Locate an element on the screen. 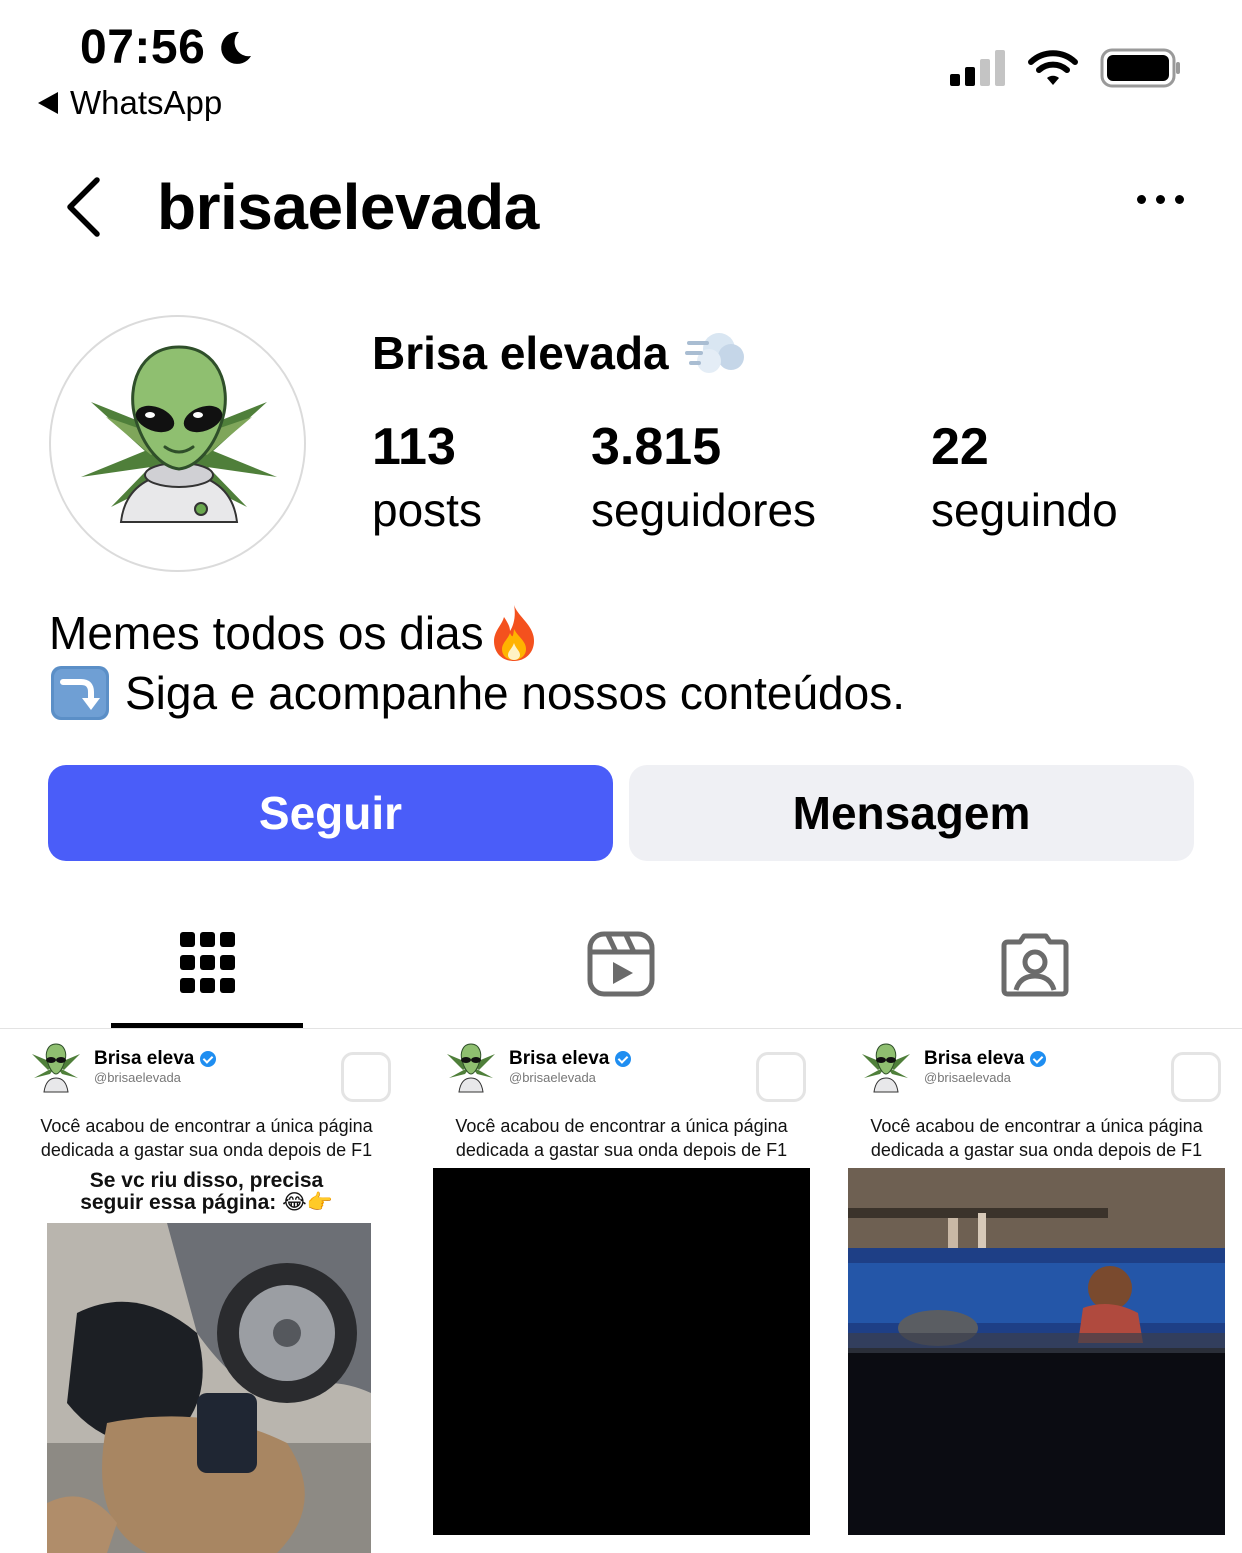 The height and width of the screenshot is (1553, 1242). fire-emoji-icon is located at coordinates (513, 633).